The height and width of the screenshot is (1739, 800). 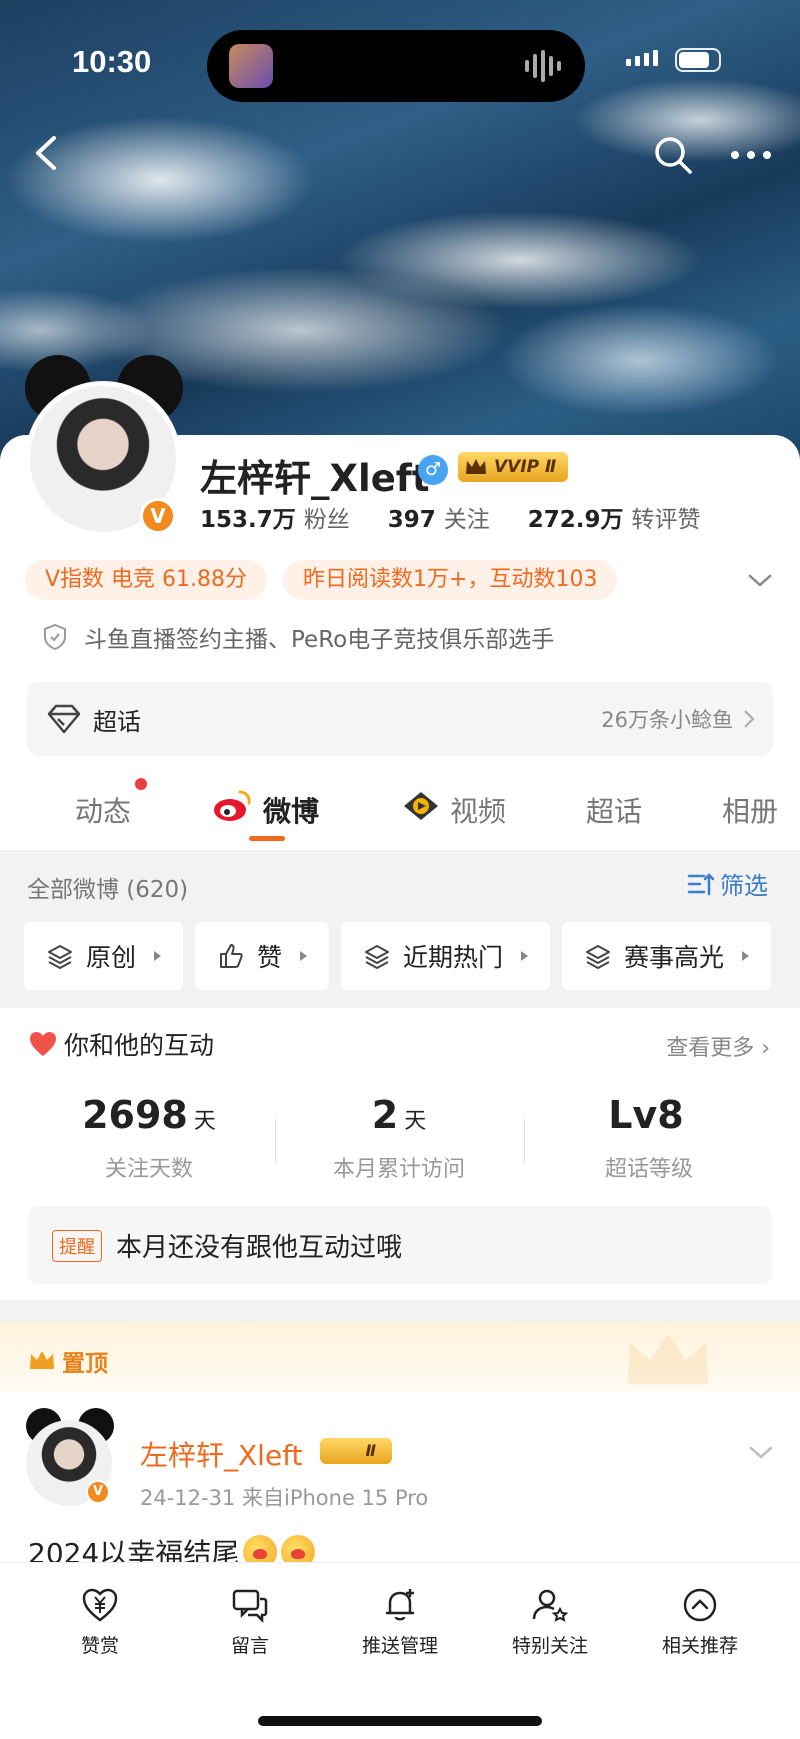 I want to click on supertopic-entry: 超话 26万条小鲶鱼, so click(x=400, y=719).